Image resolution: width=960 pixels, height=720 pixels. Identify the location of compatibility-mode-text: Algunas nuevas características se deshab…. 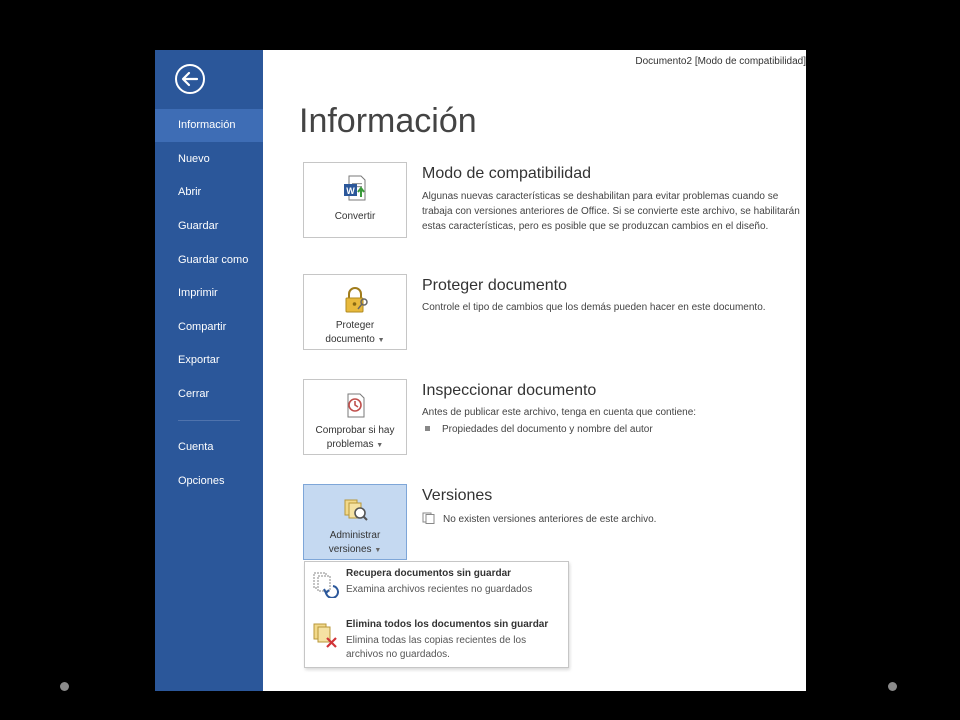
(611, 211).